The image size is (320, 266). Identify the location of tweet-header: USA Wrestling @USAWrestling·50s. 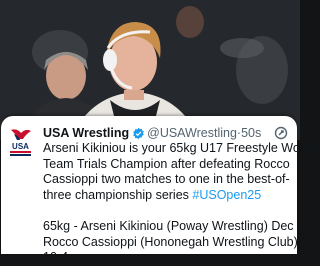
(168, 133).